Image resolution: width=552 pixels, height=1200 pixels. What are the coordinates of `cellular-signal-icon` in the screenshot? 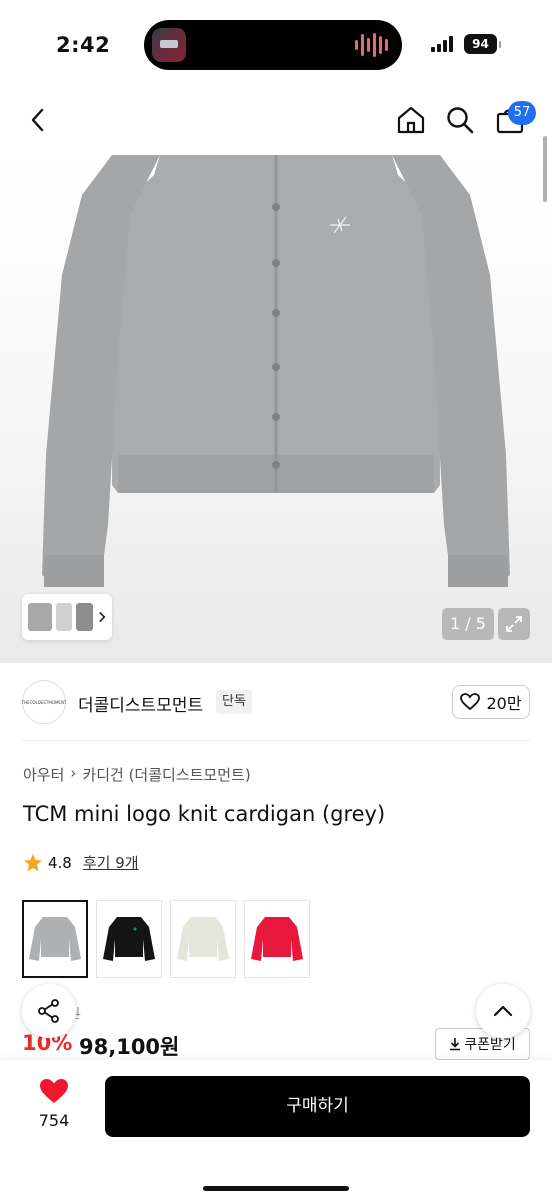 It's located at (442, 44).